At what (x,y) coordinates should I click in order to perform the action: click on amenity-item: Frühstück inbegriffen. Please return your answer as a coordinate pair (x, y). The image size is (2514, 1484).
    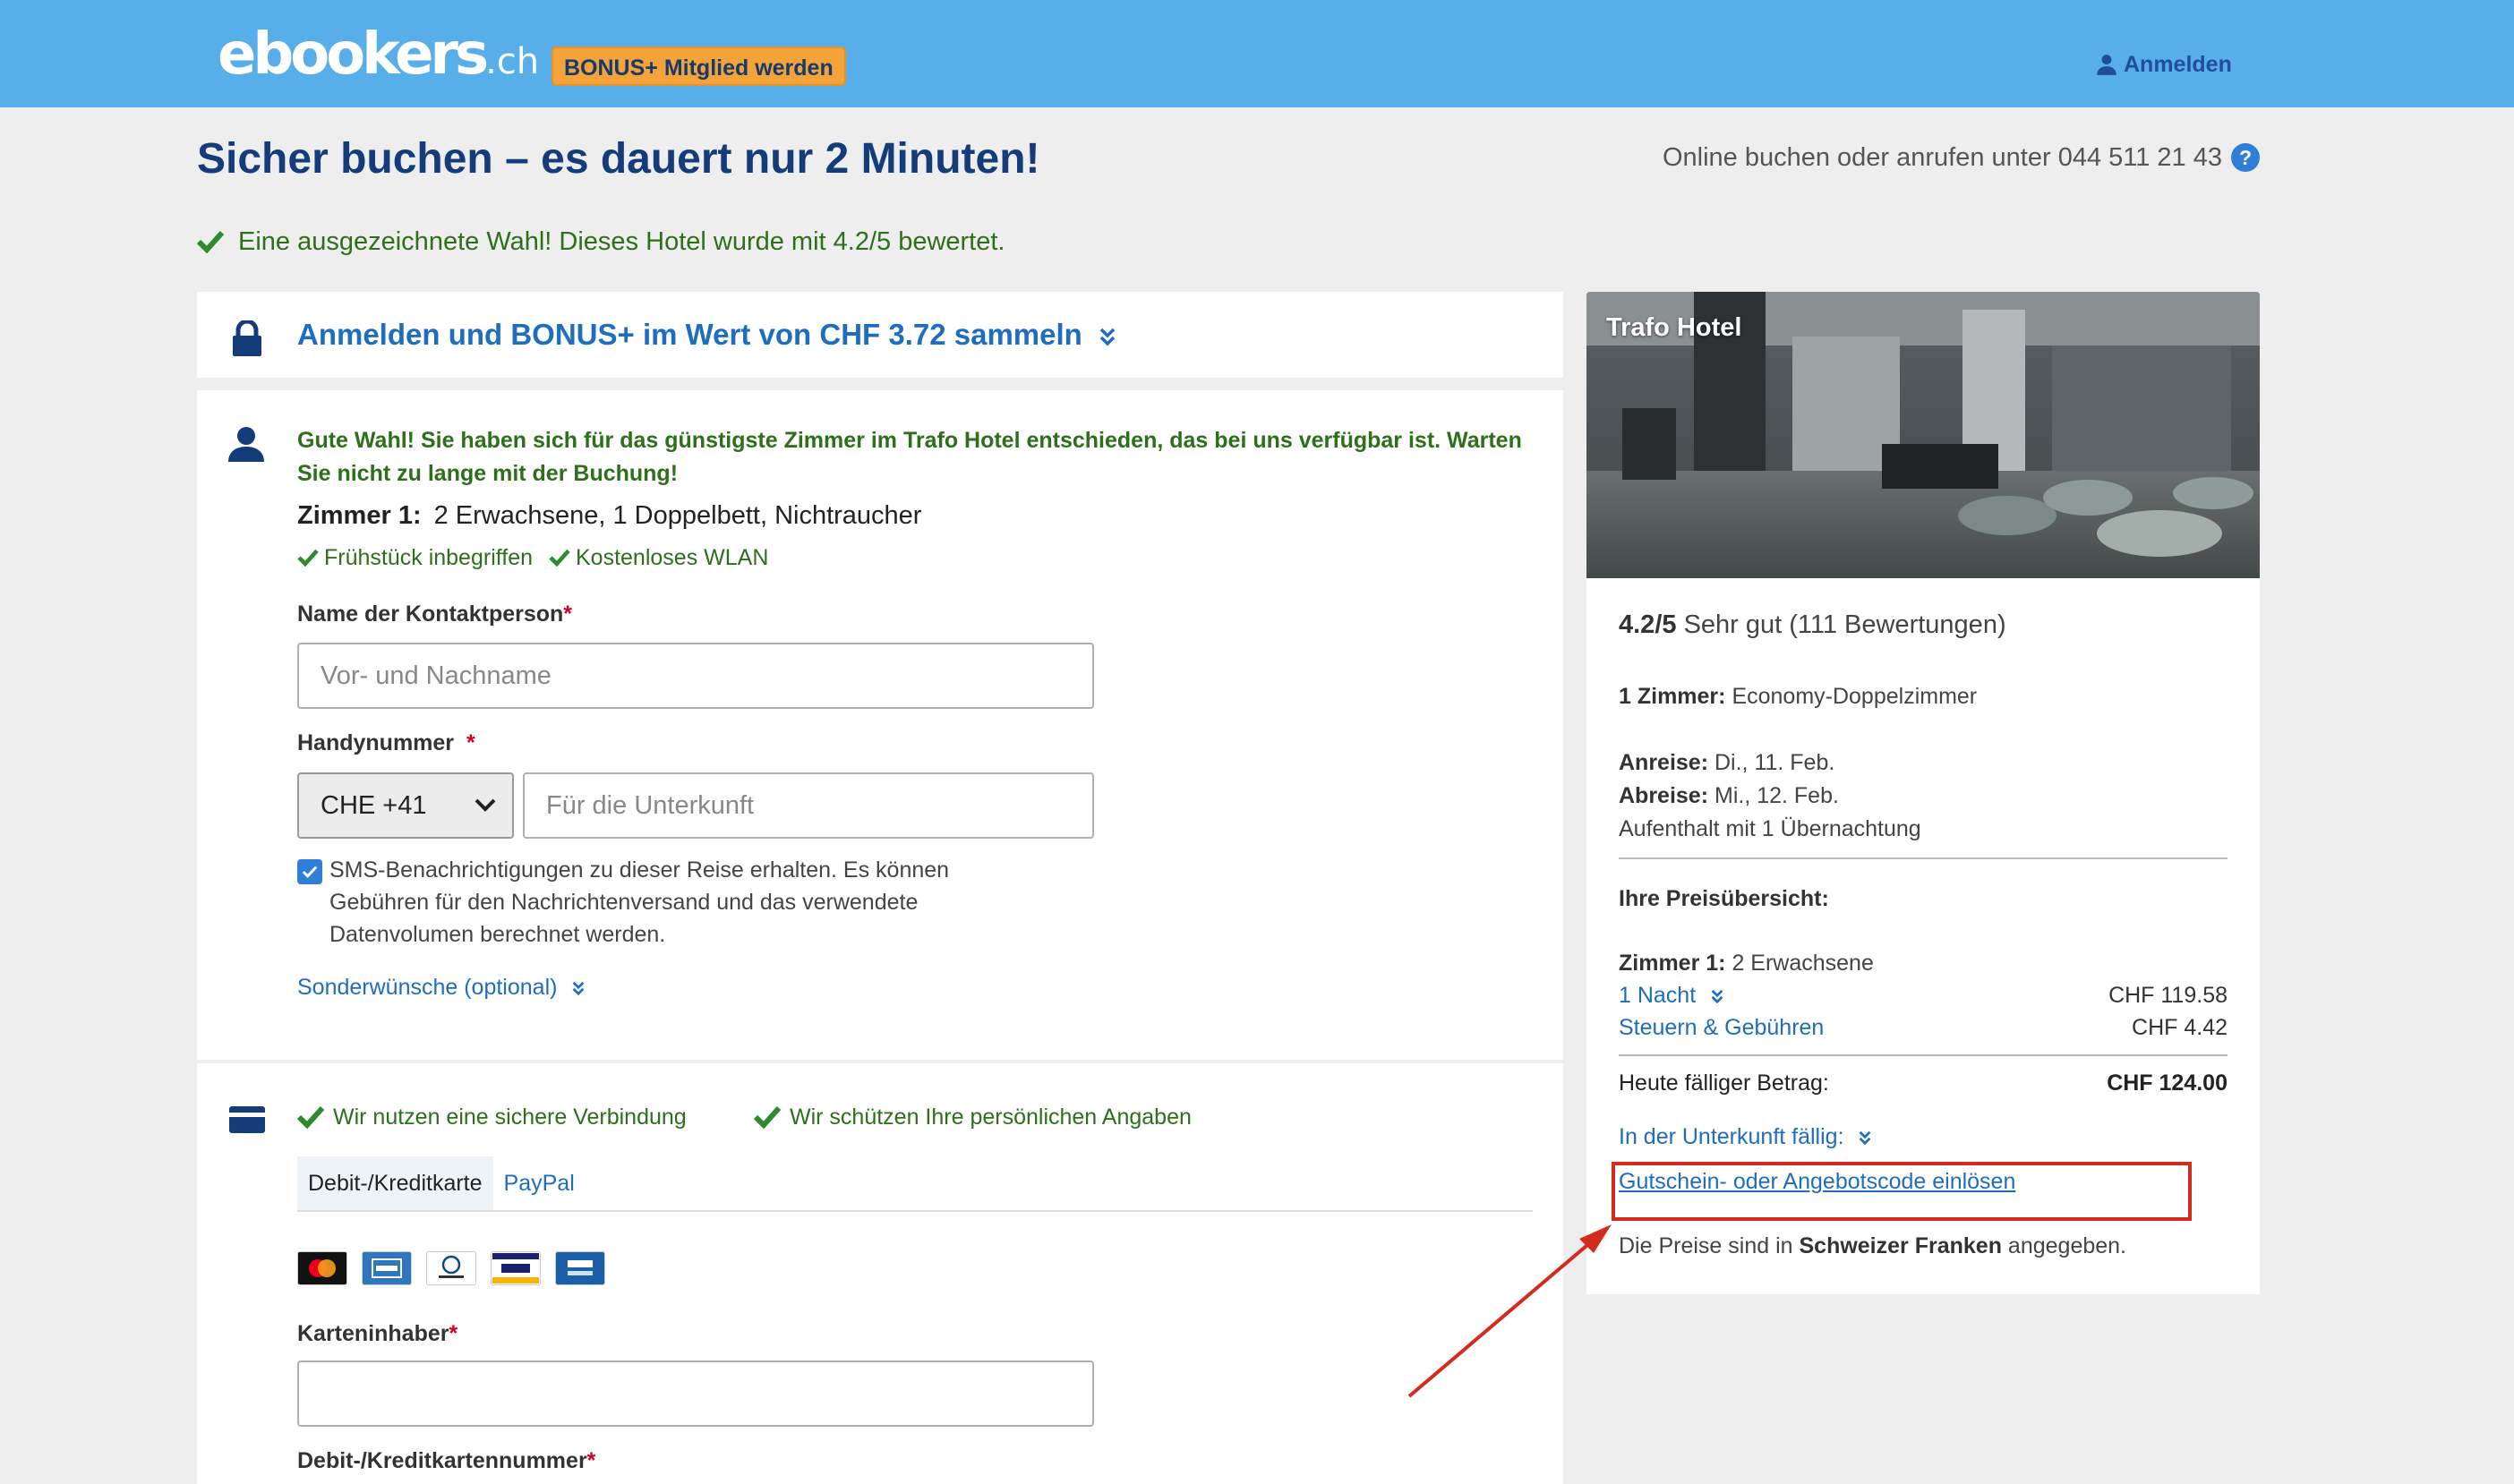
    Looking at the image, I should click on (415, 557).